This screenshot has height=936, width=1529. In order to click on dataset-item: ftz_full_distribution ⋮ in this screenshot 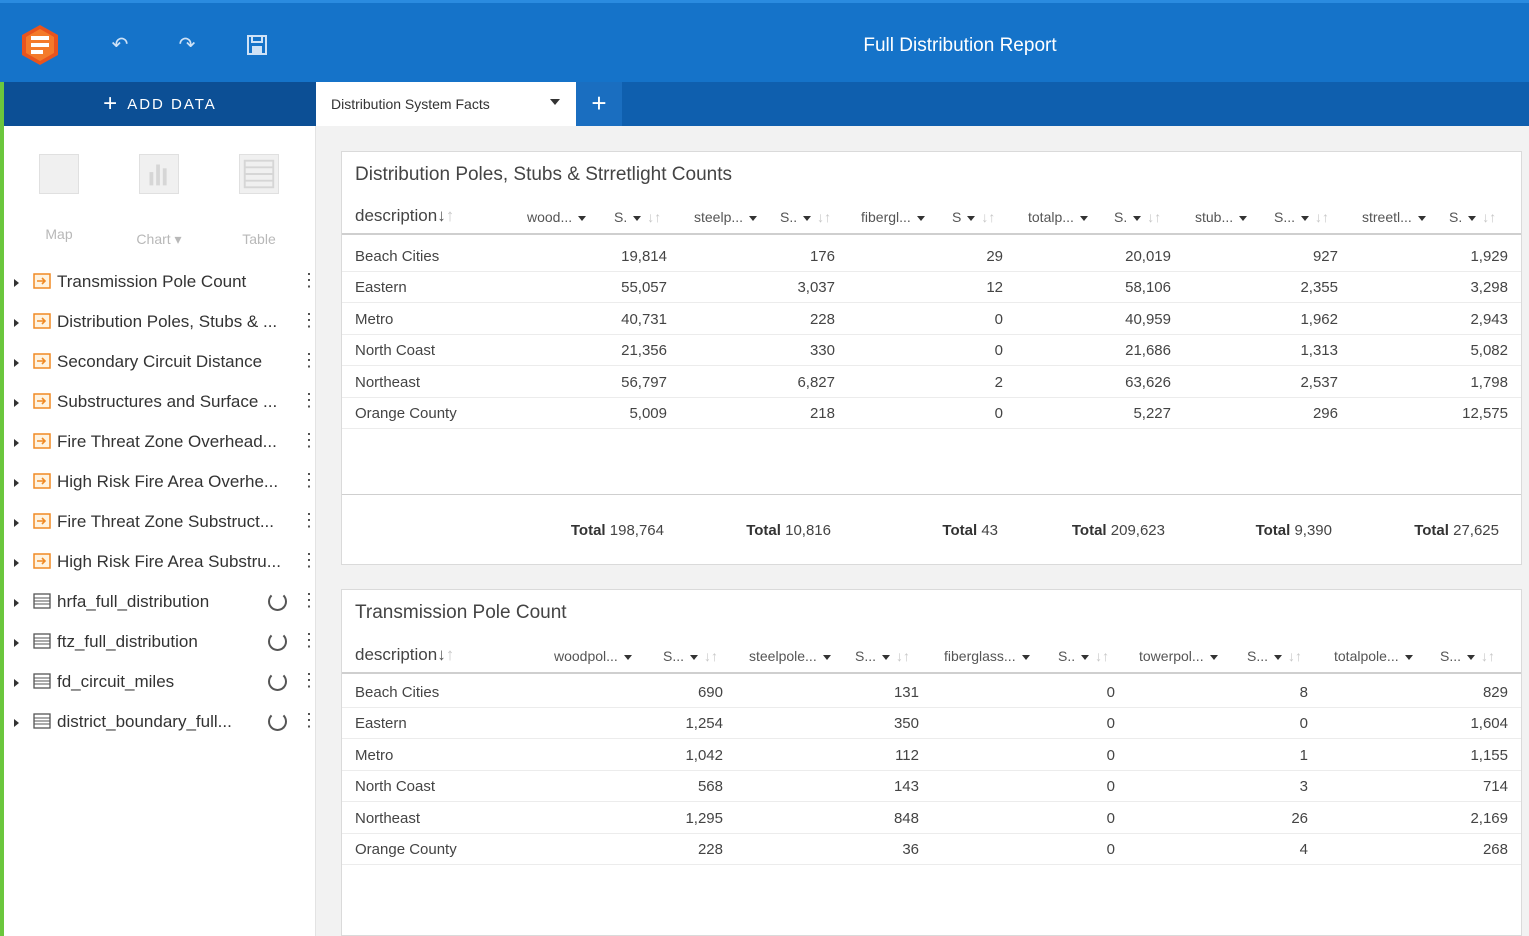, I will do `click(161, 642)`.